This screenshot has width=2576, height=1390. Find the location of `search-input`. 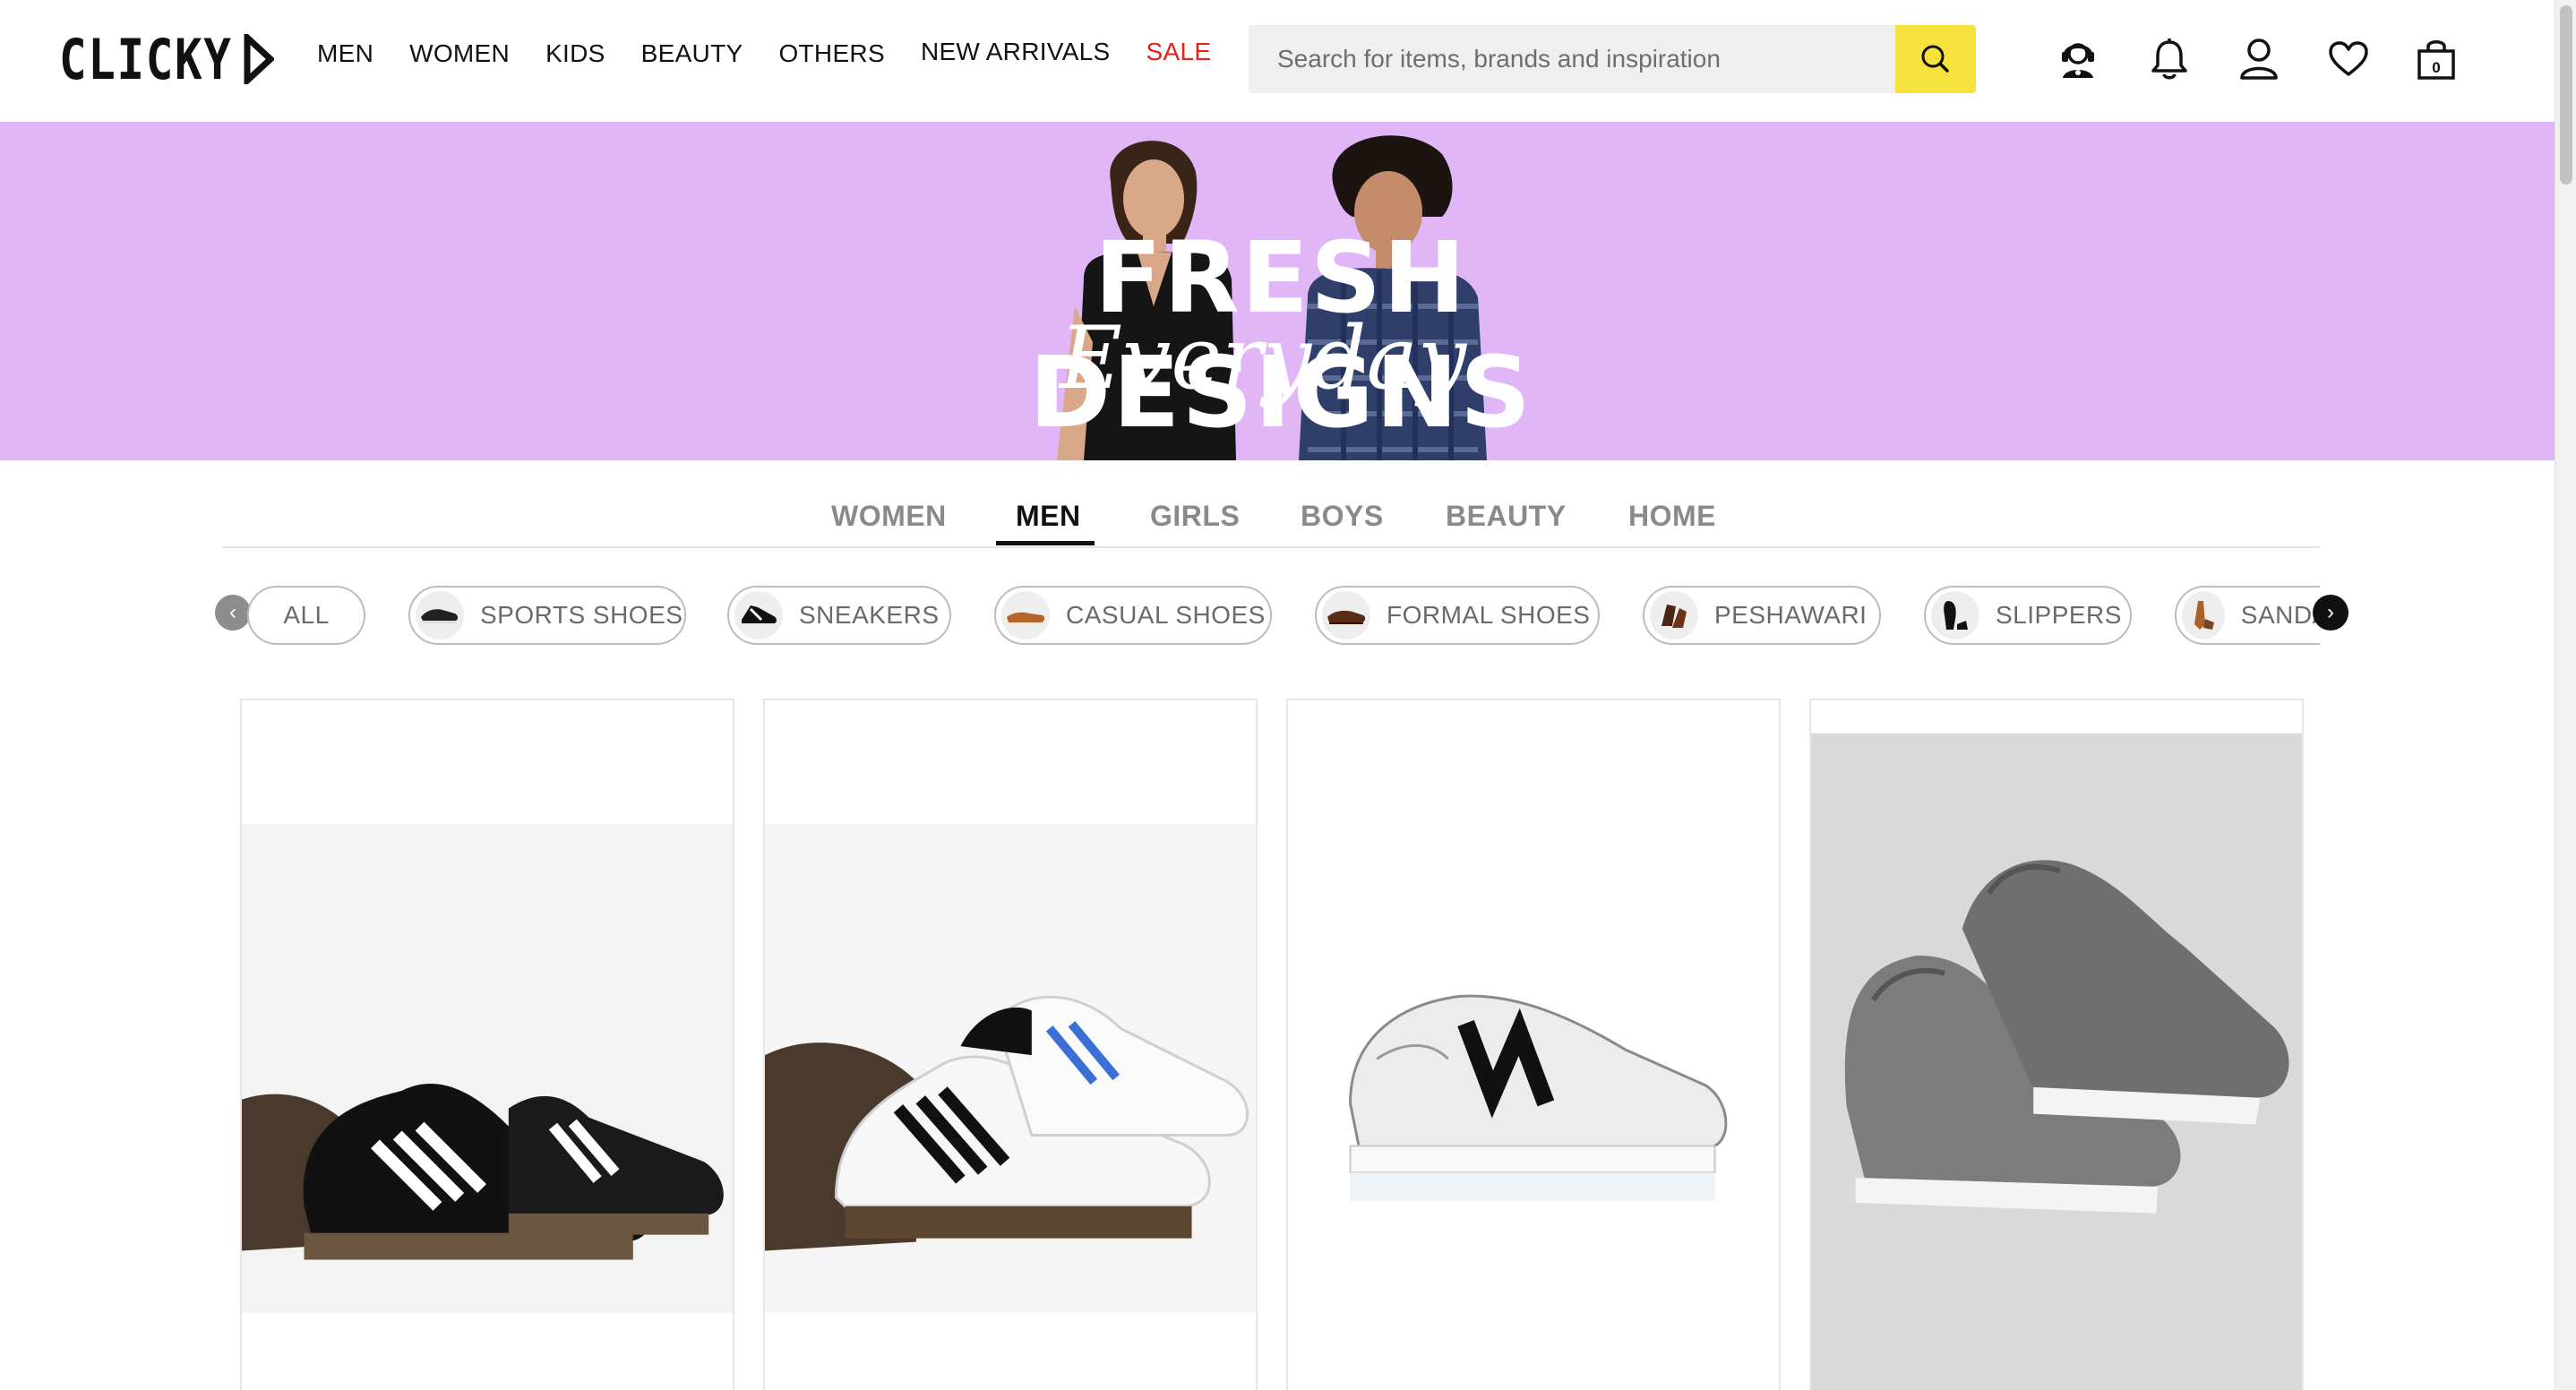

search-input is located at coordinates (1581, 59).